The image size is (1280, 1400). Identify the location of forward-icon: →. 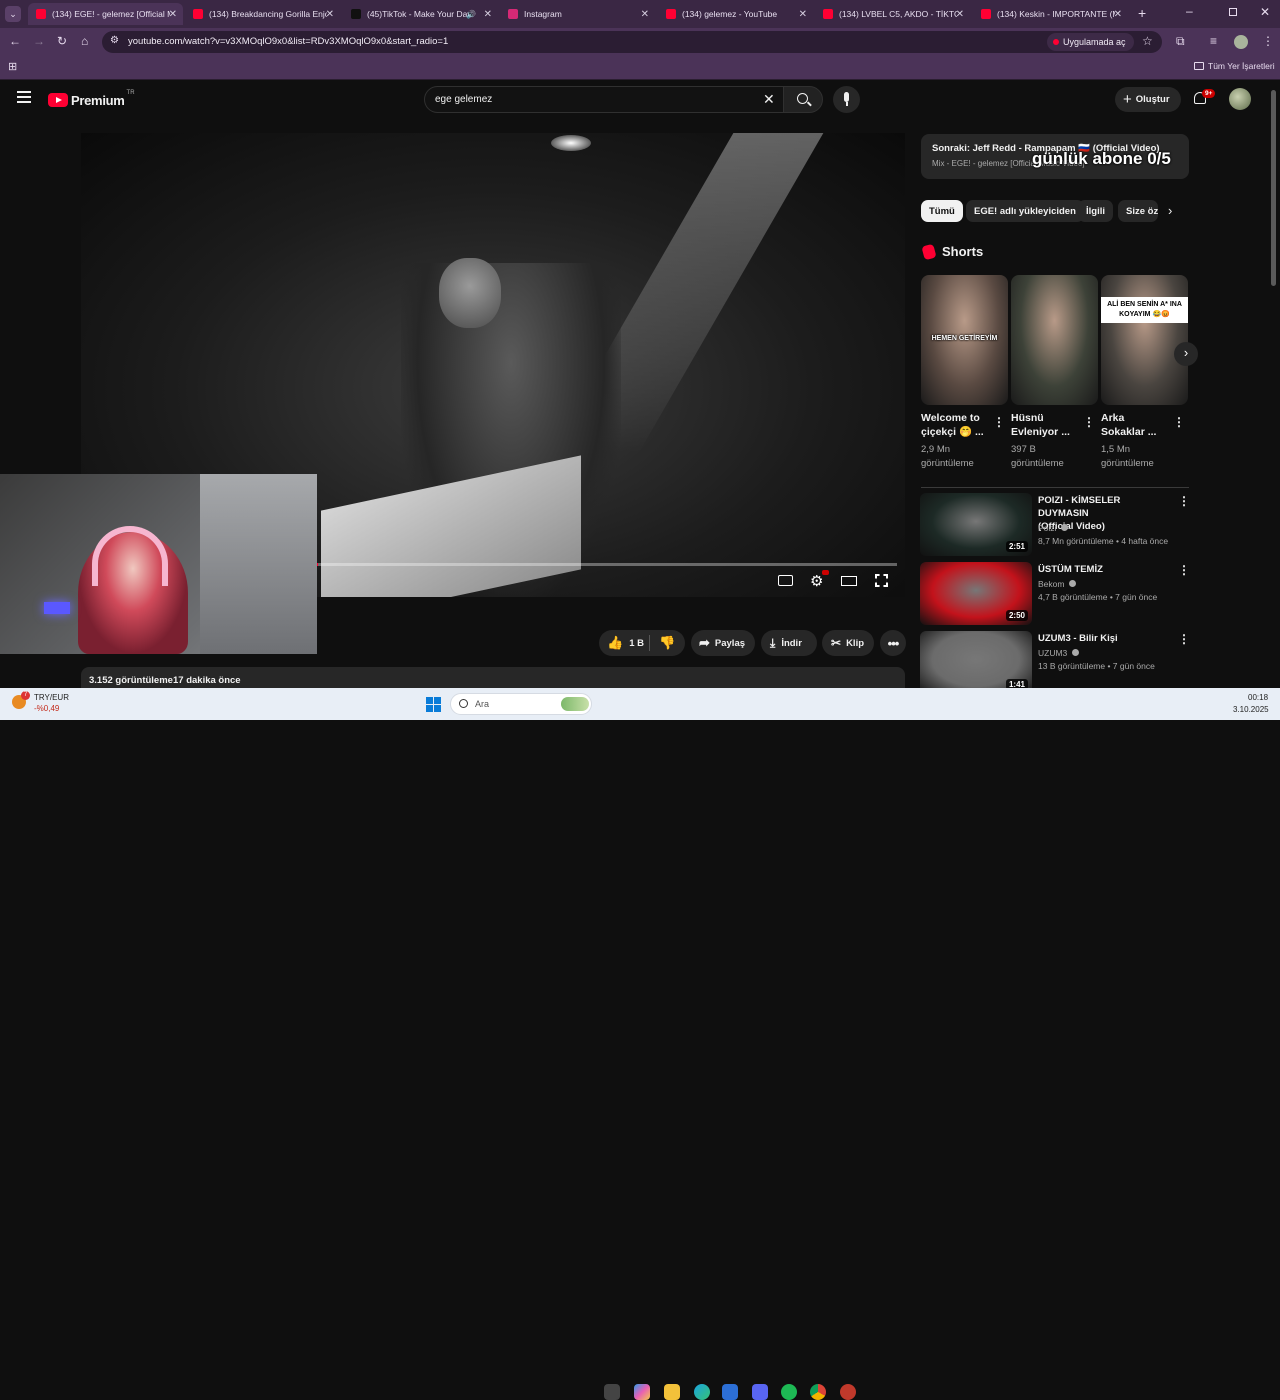
(39, 41).